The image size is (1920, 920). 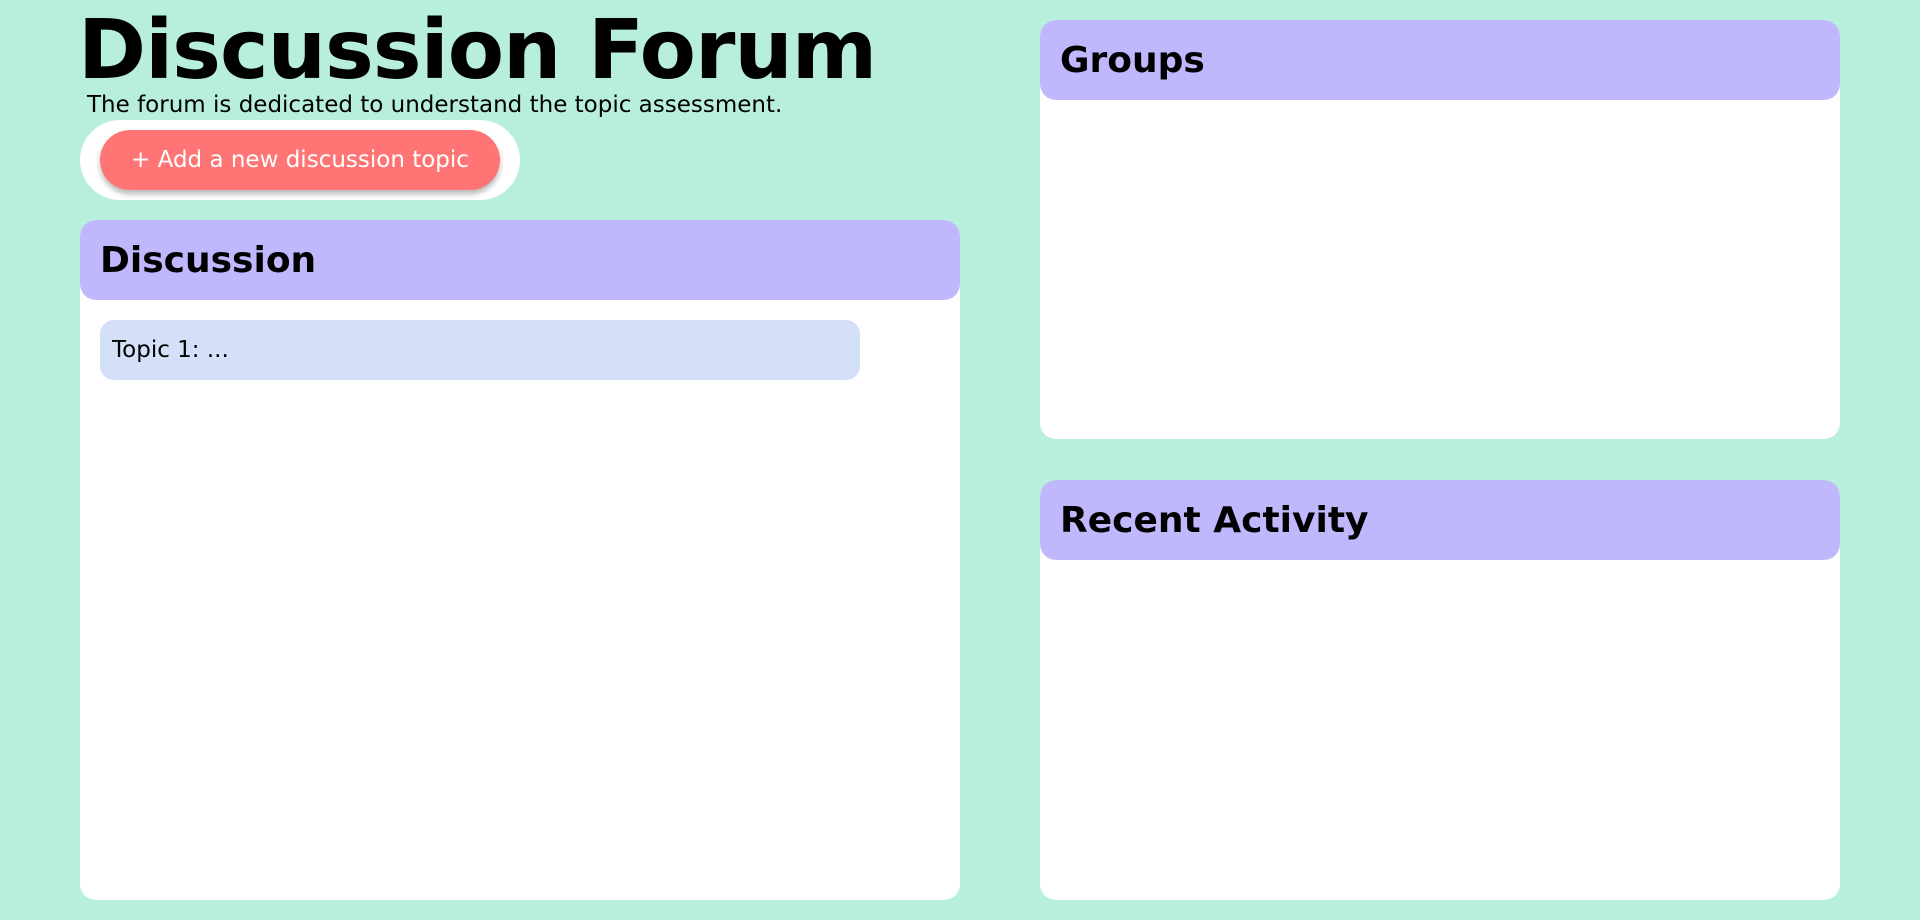 What do you see at coordinates (208, 260) in the screenshot?
I see `discussion-heading: Discussion` at bounding box center [208, 260].